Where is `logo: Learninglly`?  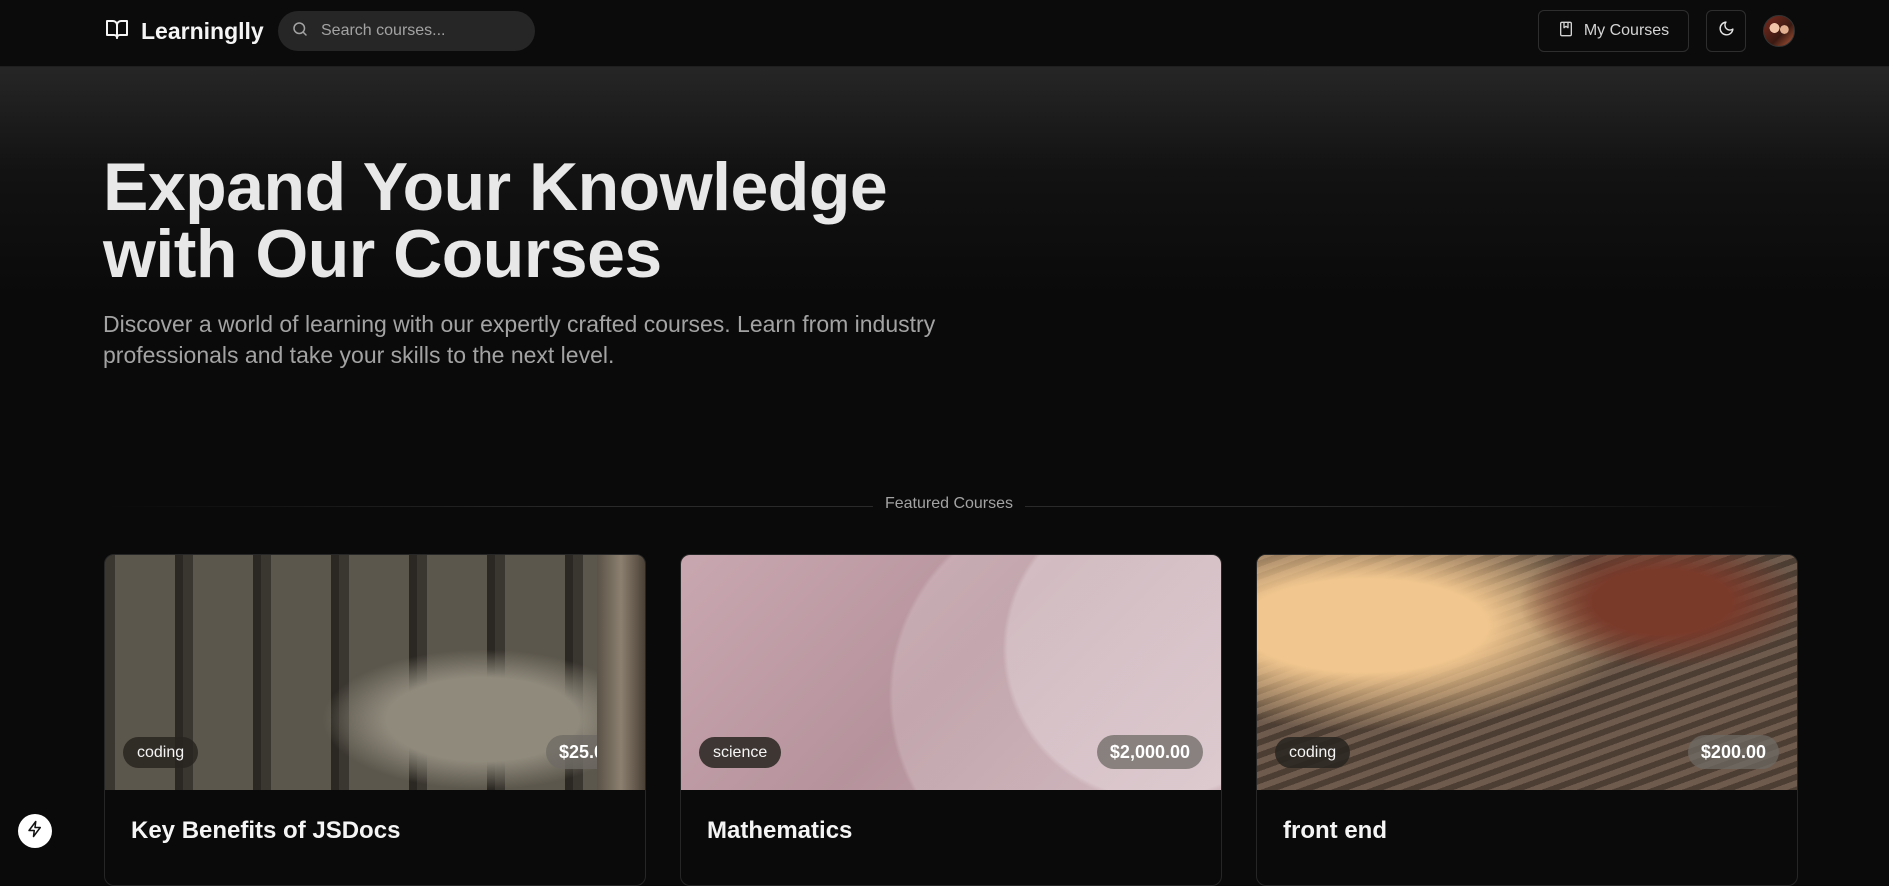 logo: Learninglly is located at coordinates (183, 31).